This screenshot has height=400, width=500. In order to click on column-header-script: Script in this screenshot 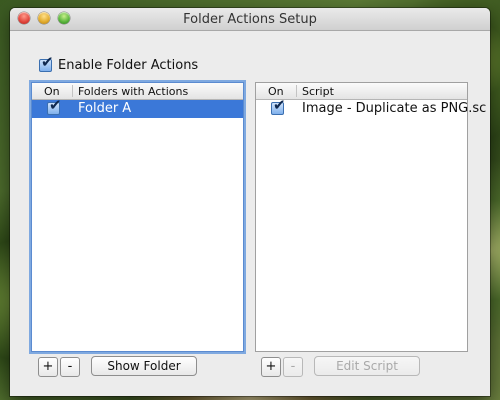, I will do `click(318, 91)`.